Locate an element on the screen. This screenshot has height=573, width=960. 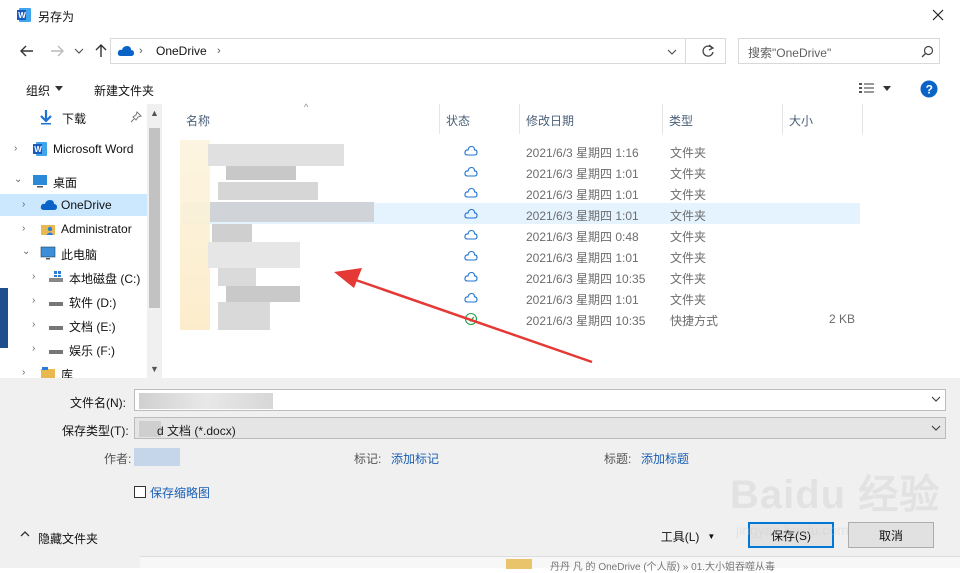
hide-folders-chevron-icon is located at coordinates (25, 534).